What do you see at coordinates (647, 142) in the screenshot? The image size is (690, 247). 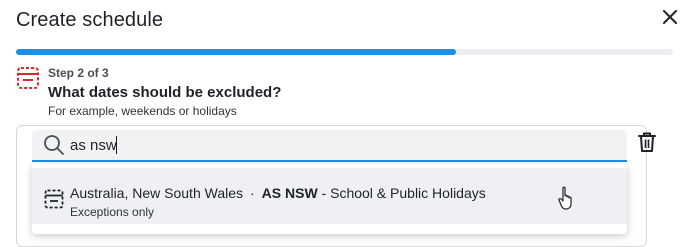 I see `trash-icon` at bounding box center [647, 142].